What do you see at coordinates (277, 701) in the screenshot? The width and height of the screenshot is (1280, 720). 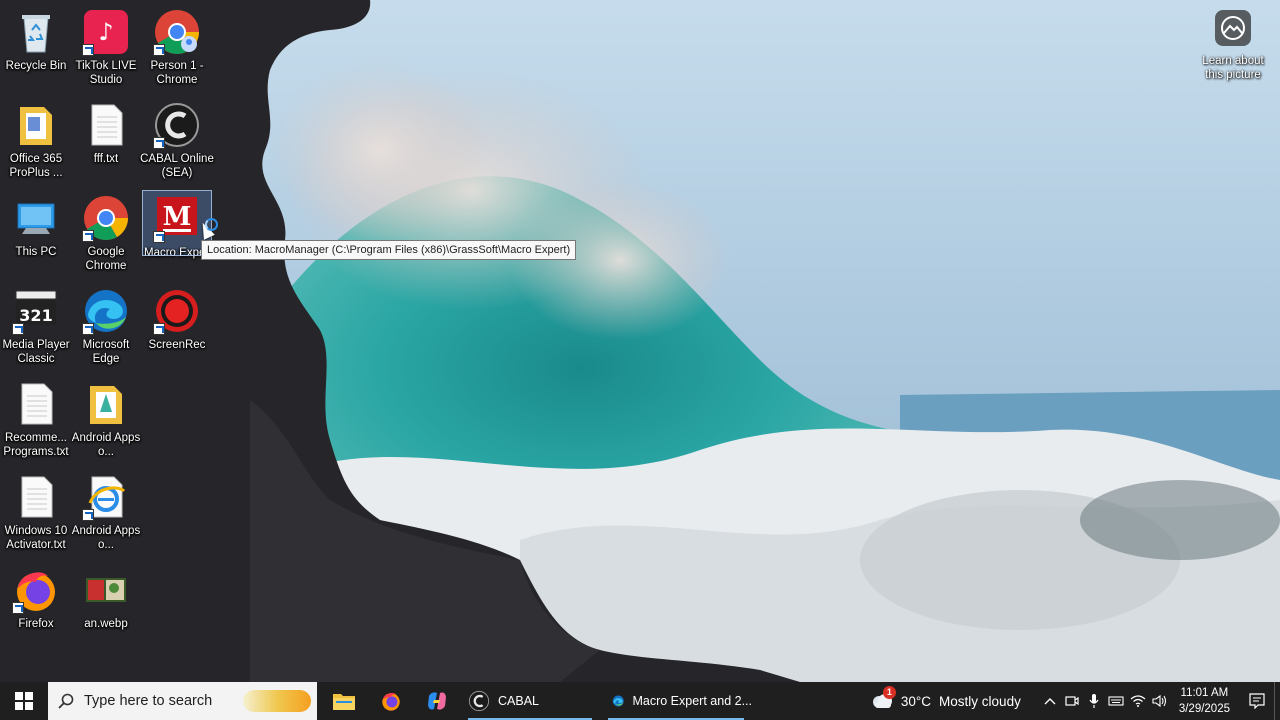 I see `search-highlight-image` at bounding box center [277, 701].